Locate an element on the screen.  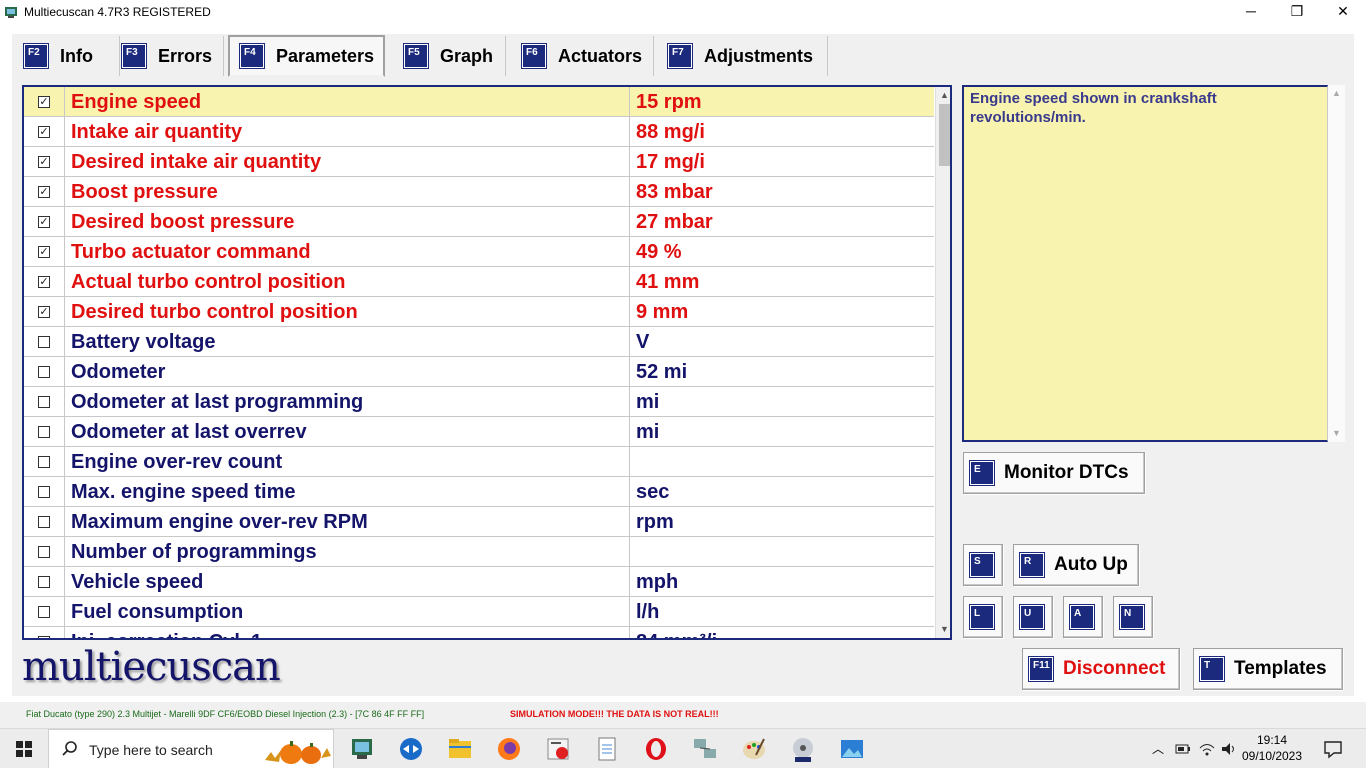
volume-icon is located at coordinates (1229, 749).